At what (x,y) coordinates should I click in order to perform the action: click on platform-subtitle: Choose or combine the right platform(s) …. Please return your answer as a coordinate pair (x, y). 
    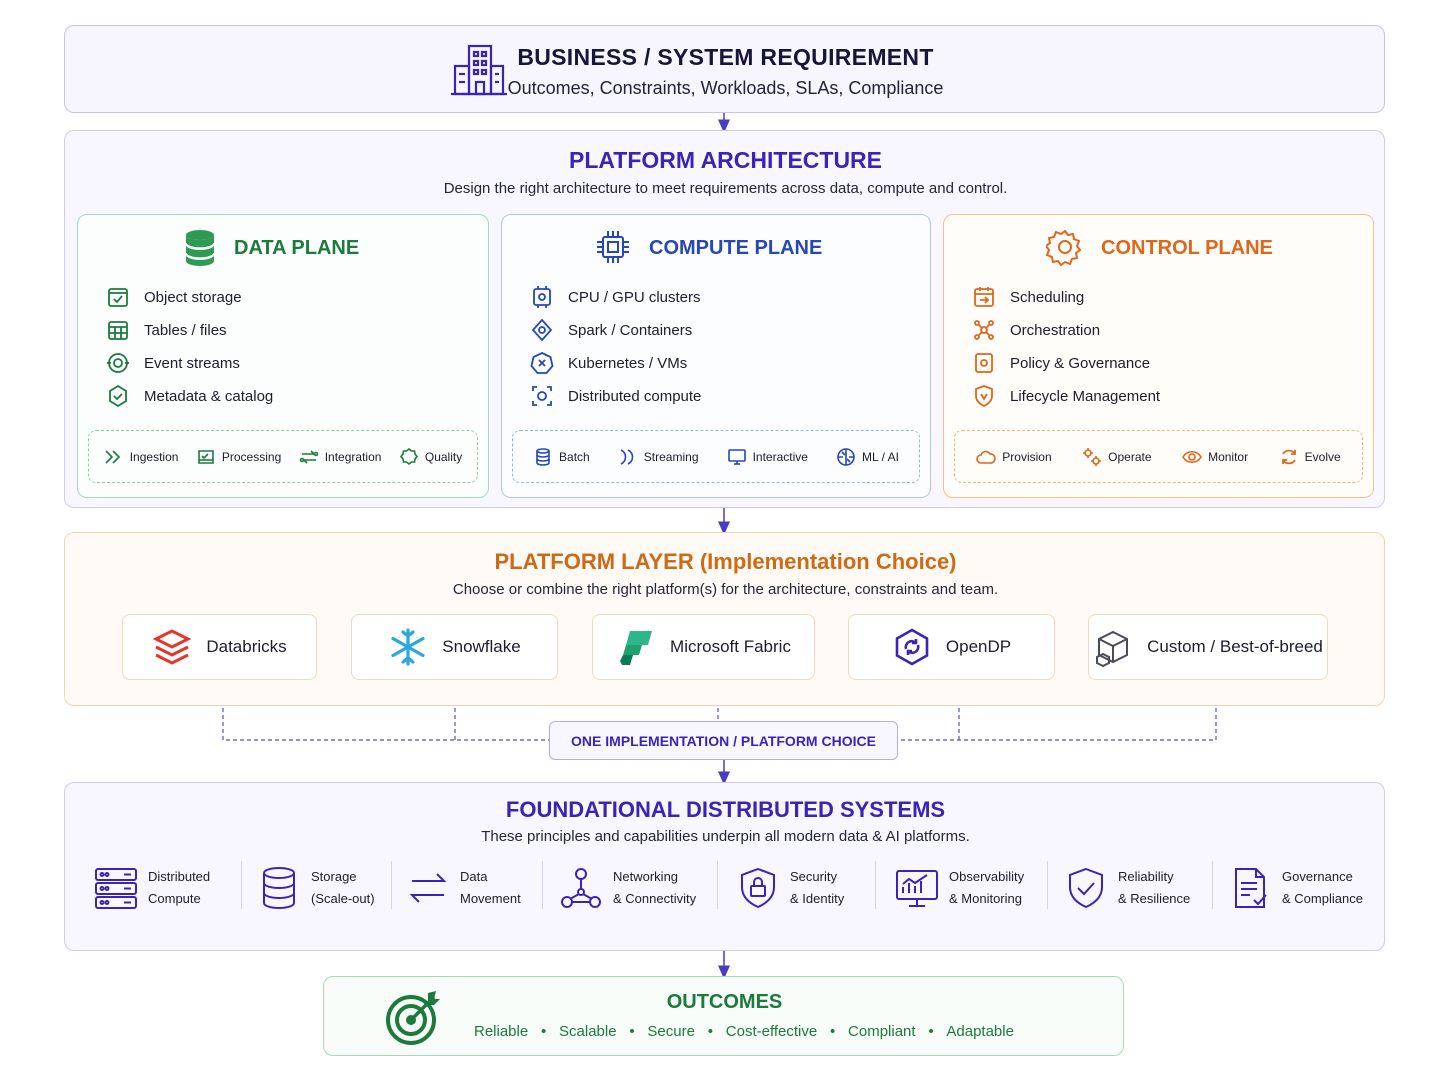
    Looking at the image, I should click on (725, 589).